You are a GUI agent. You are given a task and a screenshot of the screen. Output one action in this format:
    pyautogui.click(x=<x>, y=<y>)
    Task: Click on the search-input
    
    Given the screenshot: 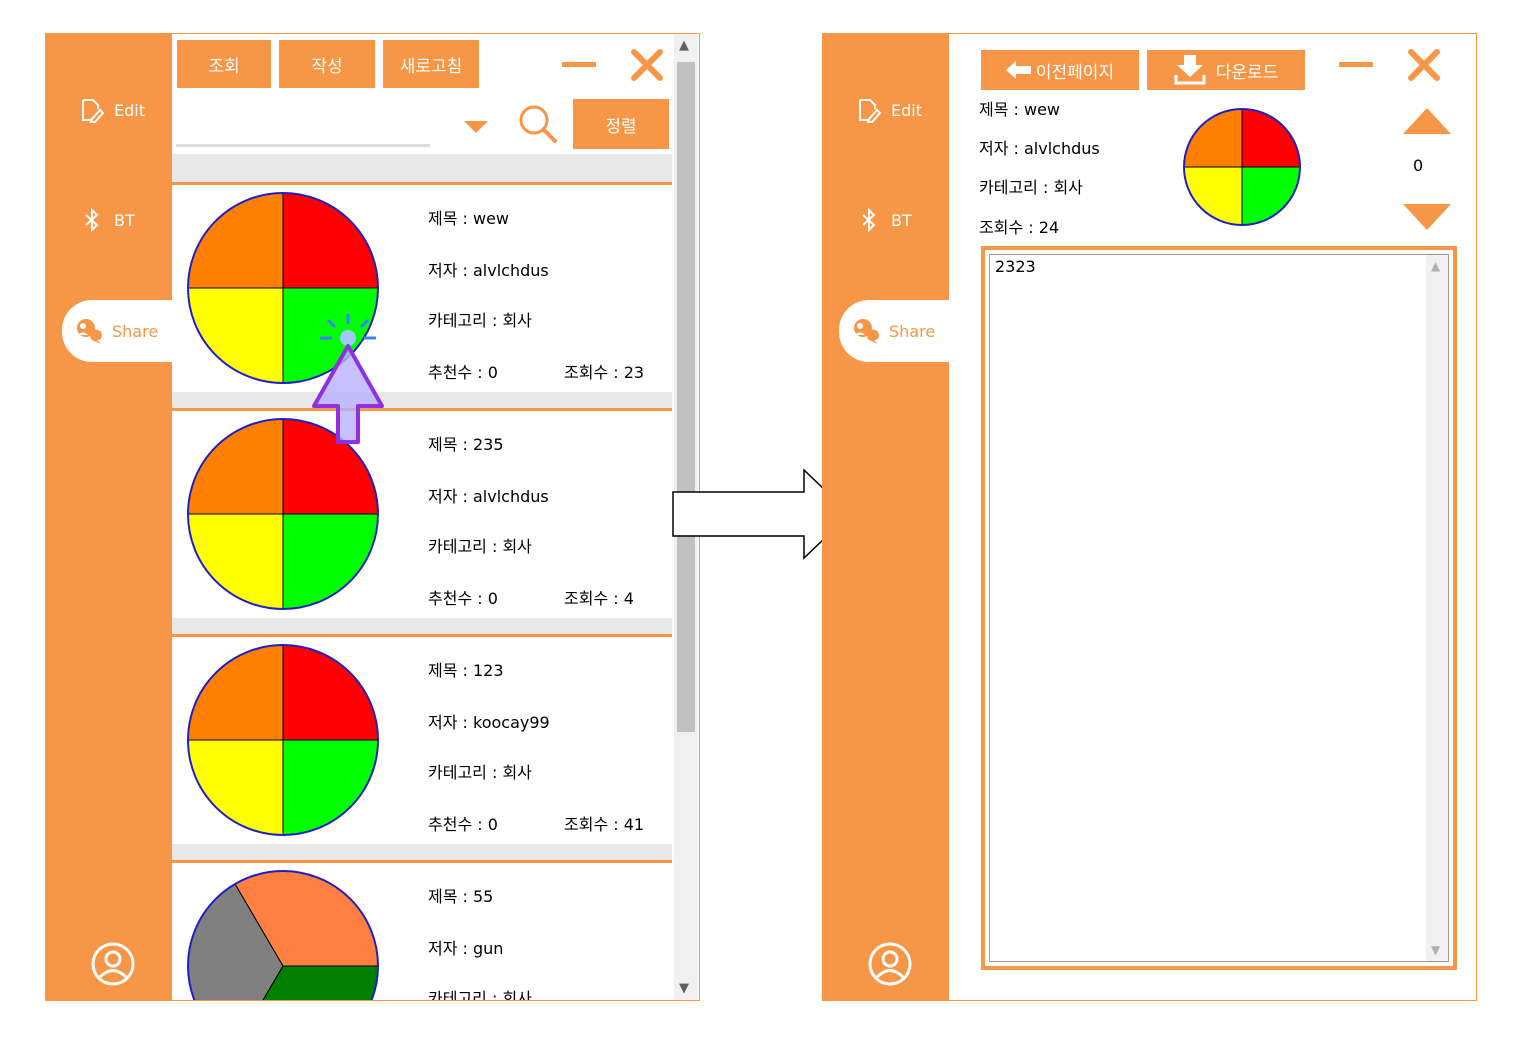 What is the action you would take?
    pyautogui.click(x=303, y=145)
    